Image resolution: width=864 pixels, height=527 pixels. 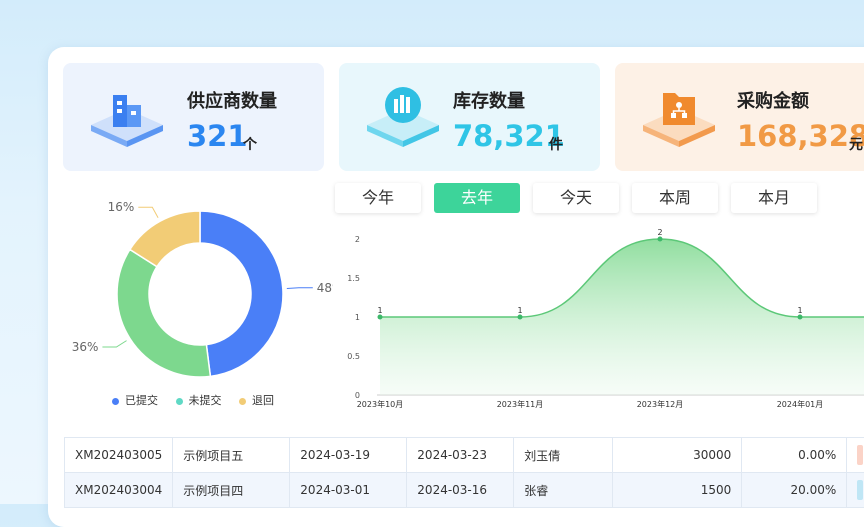 I want to click on table-cell: 示例项目四, so click(x=231, y=490).